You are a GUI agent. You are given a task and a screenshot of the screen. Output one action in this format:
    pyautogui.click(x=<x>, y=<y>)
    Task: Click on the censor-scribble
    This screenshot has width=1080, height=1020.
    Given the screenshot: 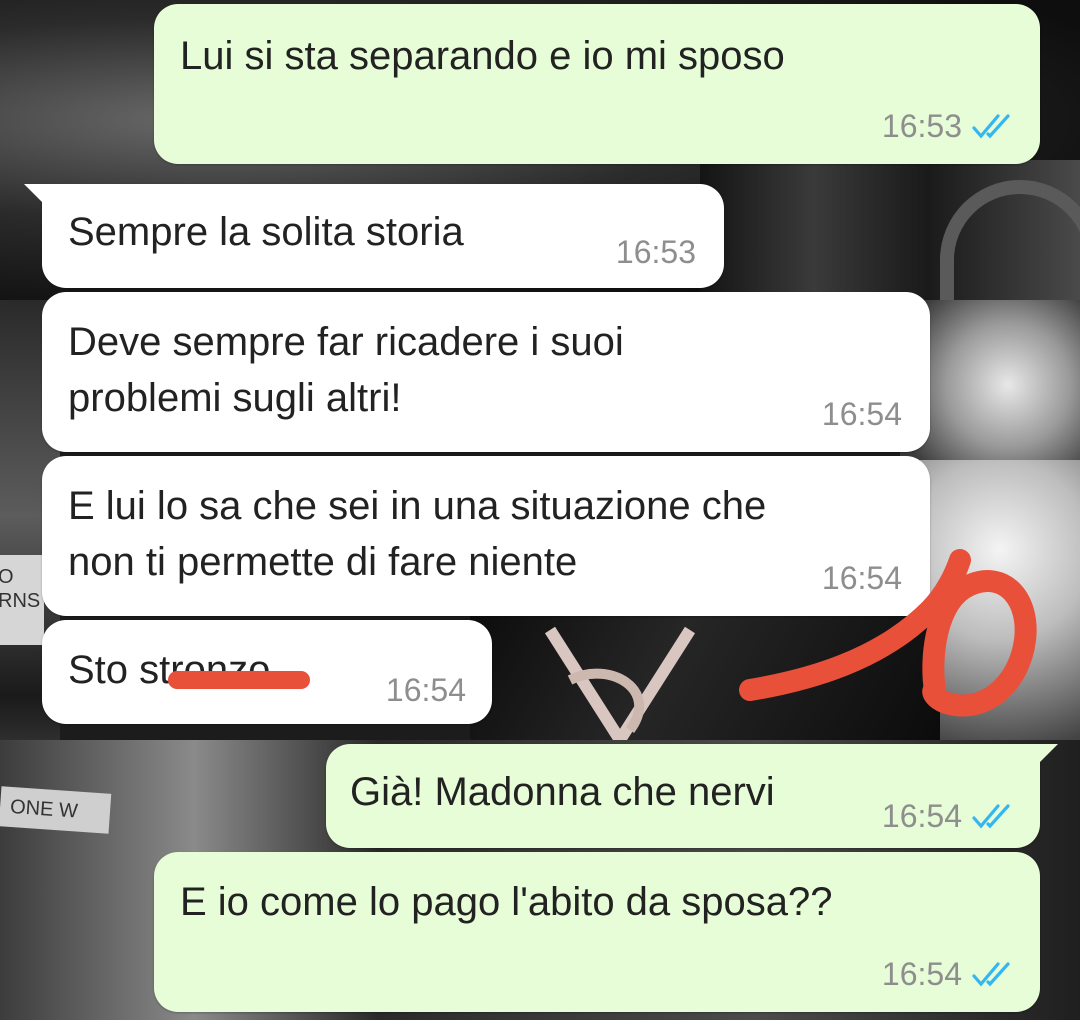 What is the action you would take?
    pyautogui.click(x=239, y=680)
    